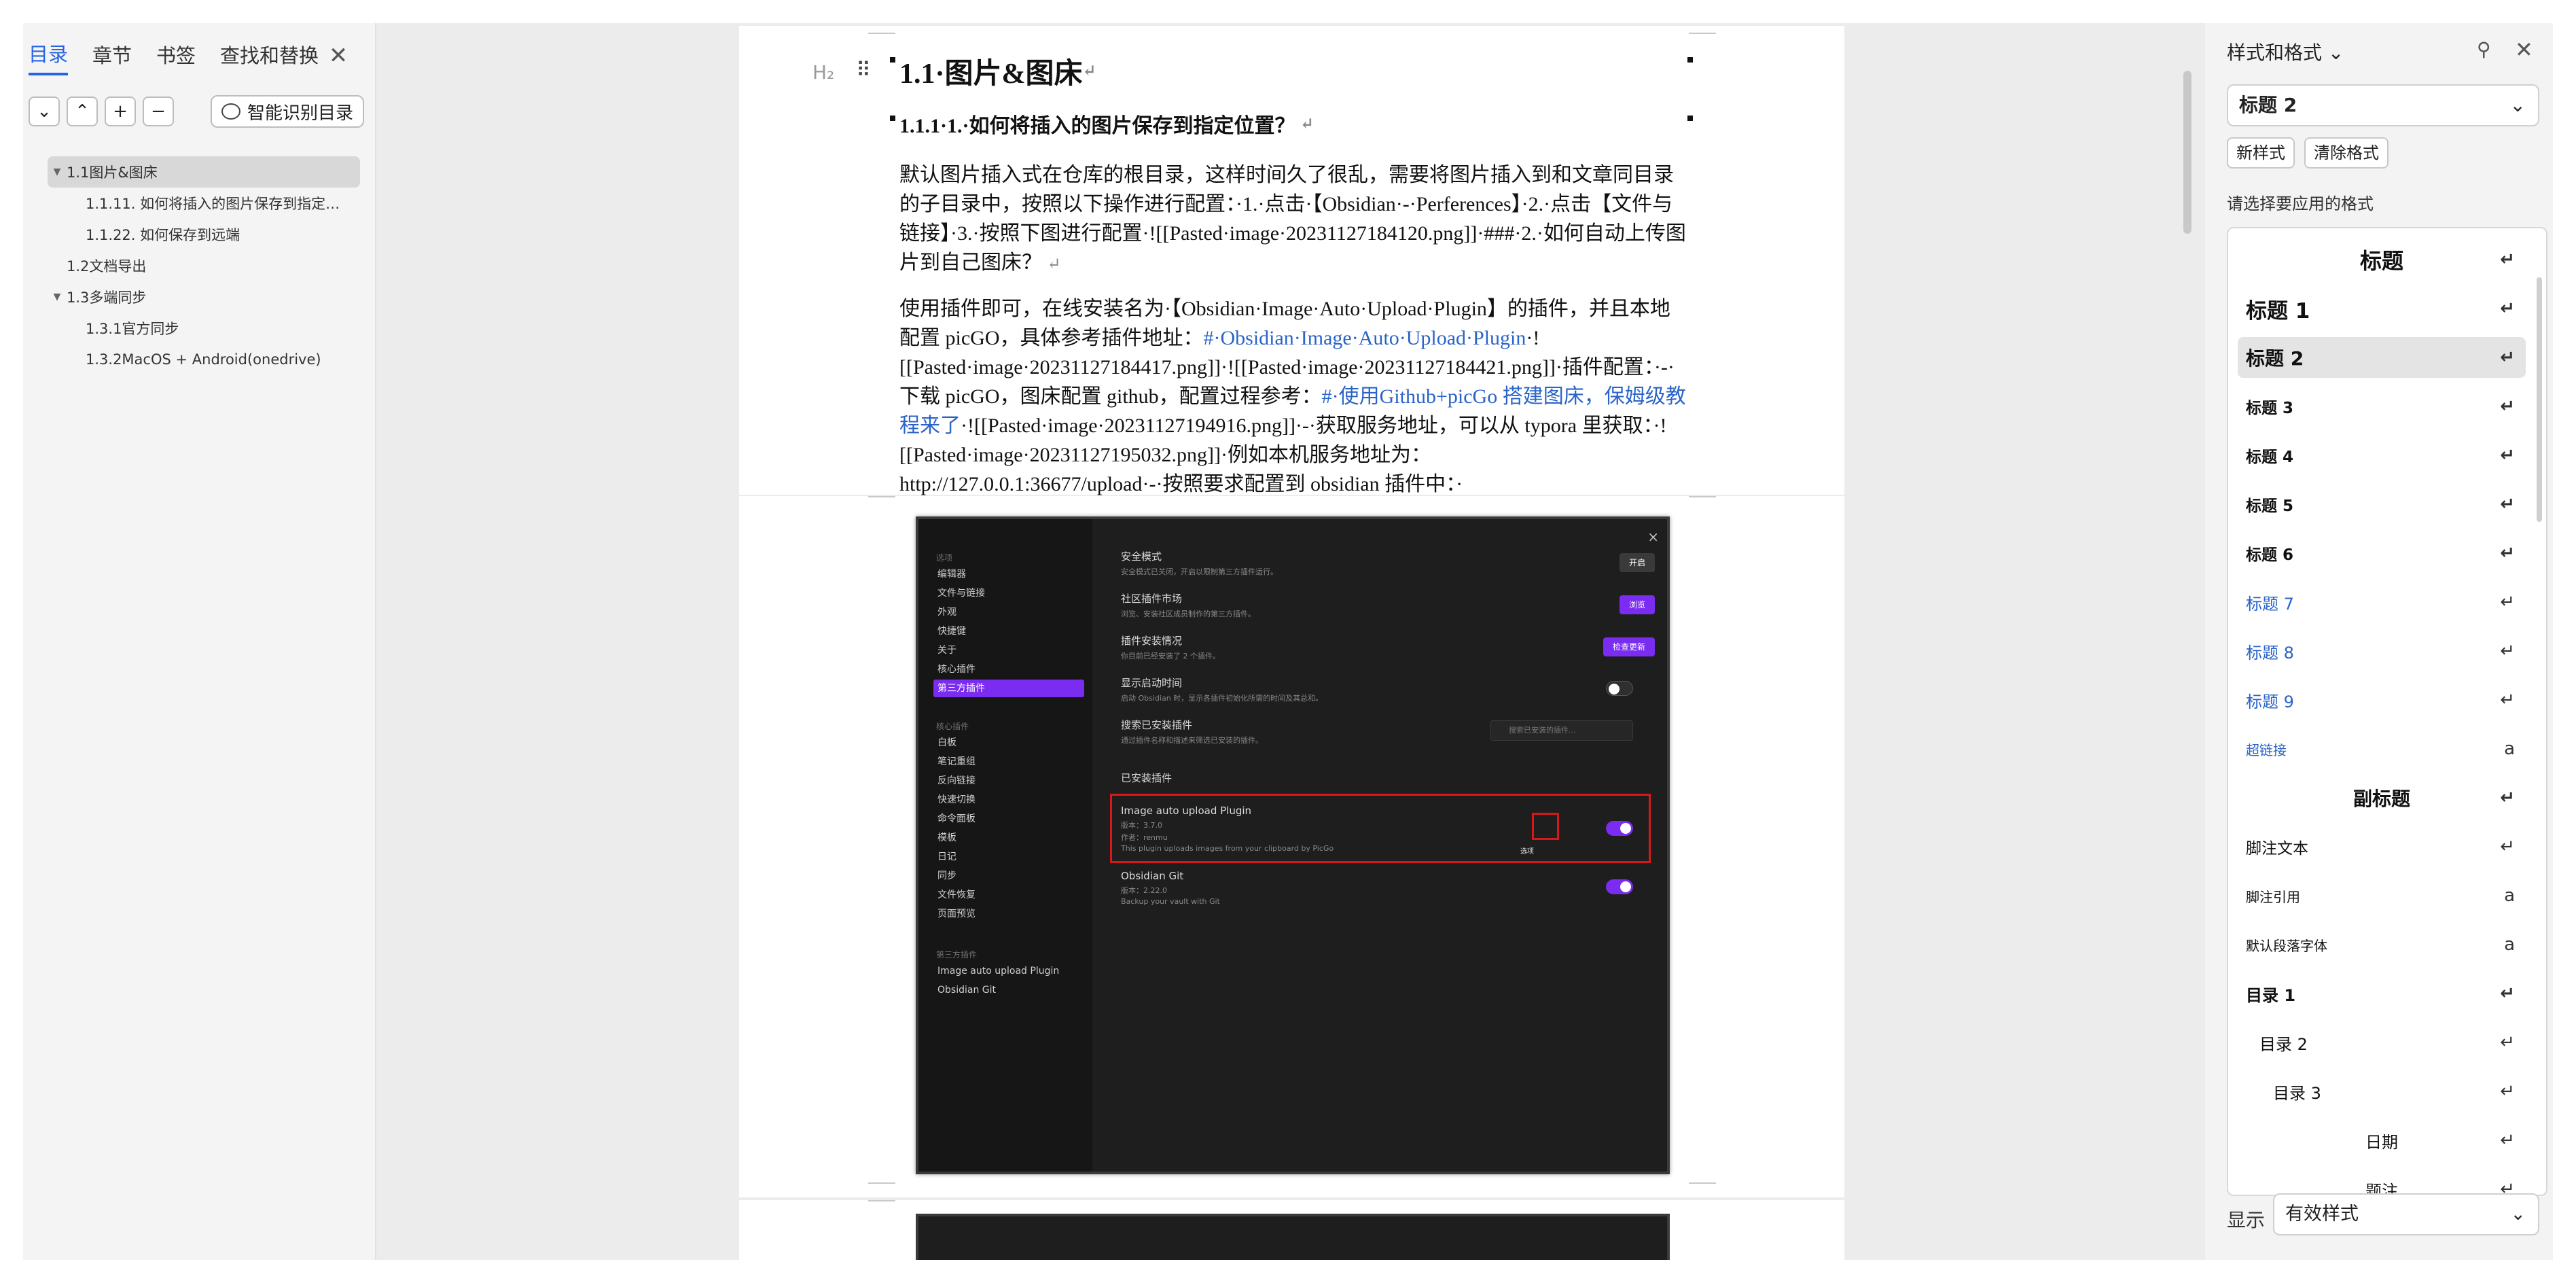 The image size is (2576, 1283). I want to click on chevron-up-icon: ⌃, so click(82, 111).